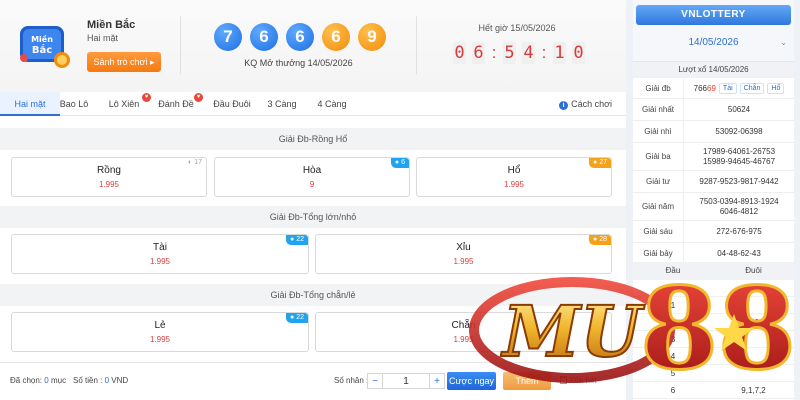  Describe the element at coordinates (776, 88) in the screenshot. I see `result-attribute-chip: Hổ` at that location.